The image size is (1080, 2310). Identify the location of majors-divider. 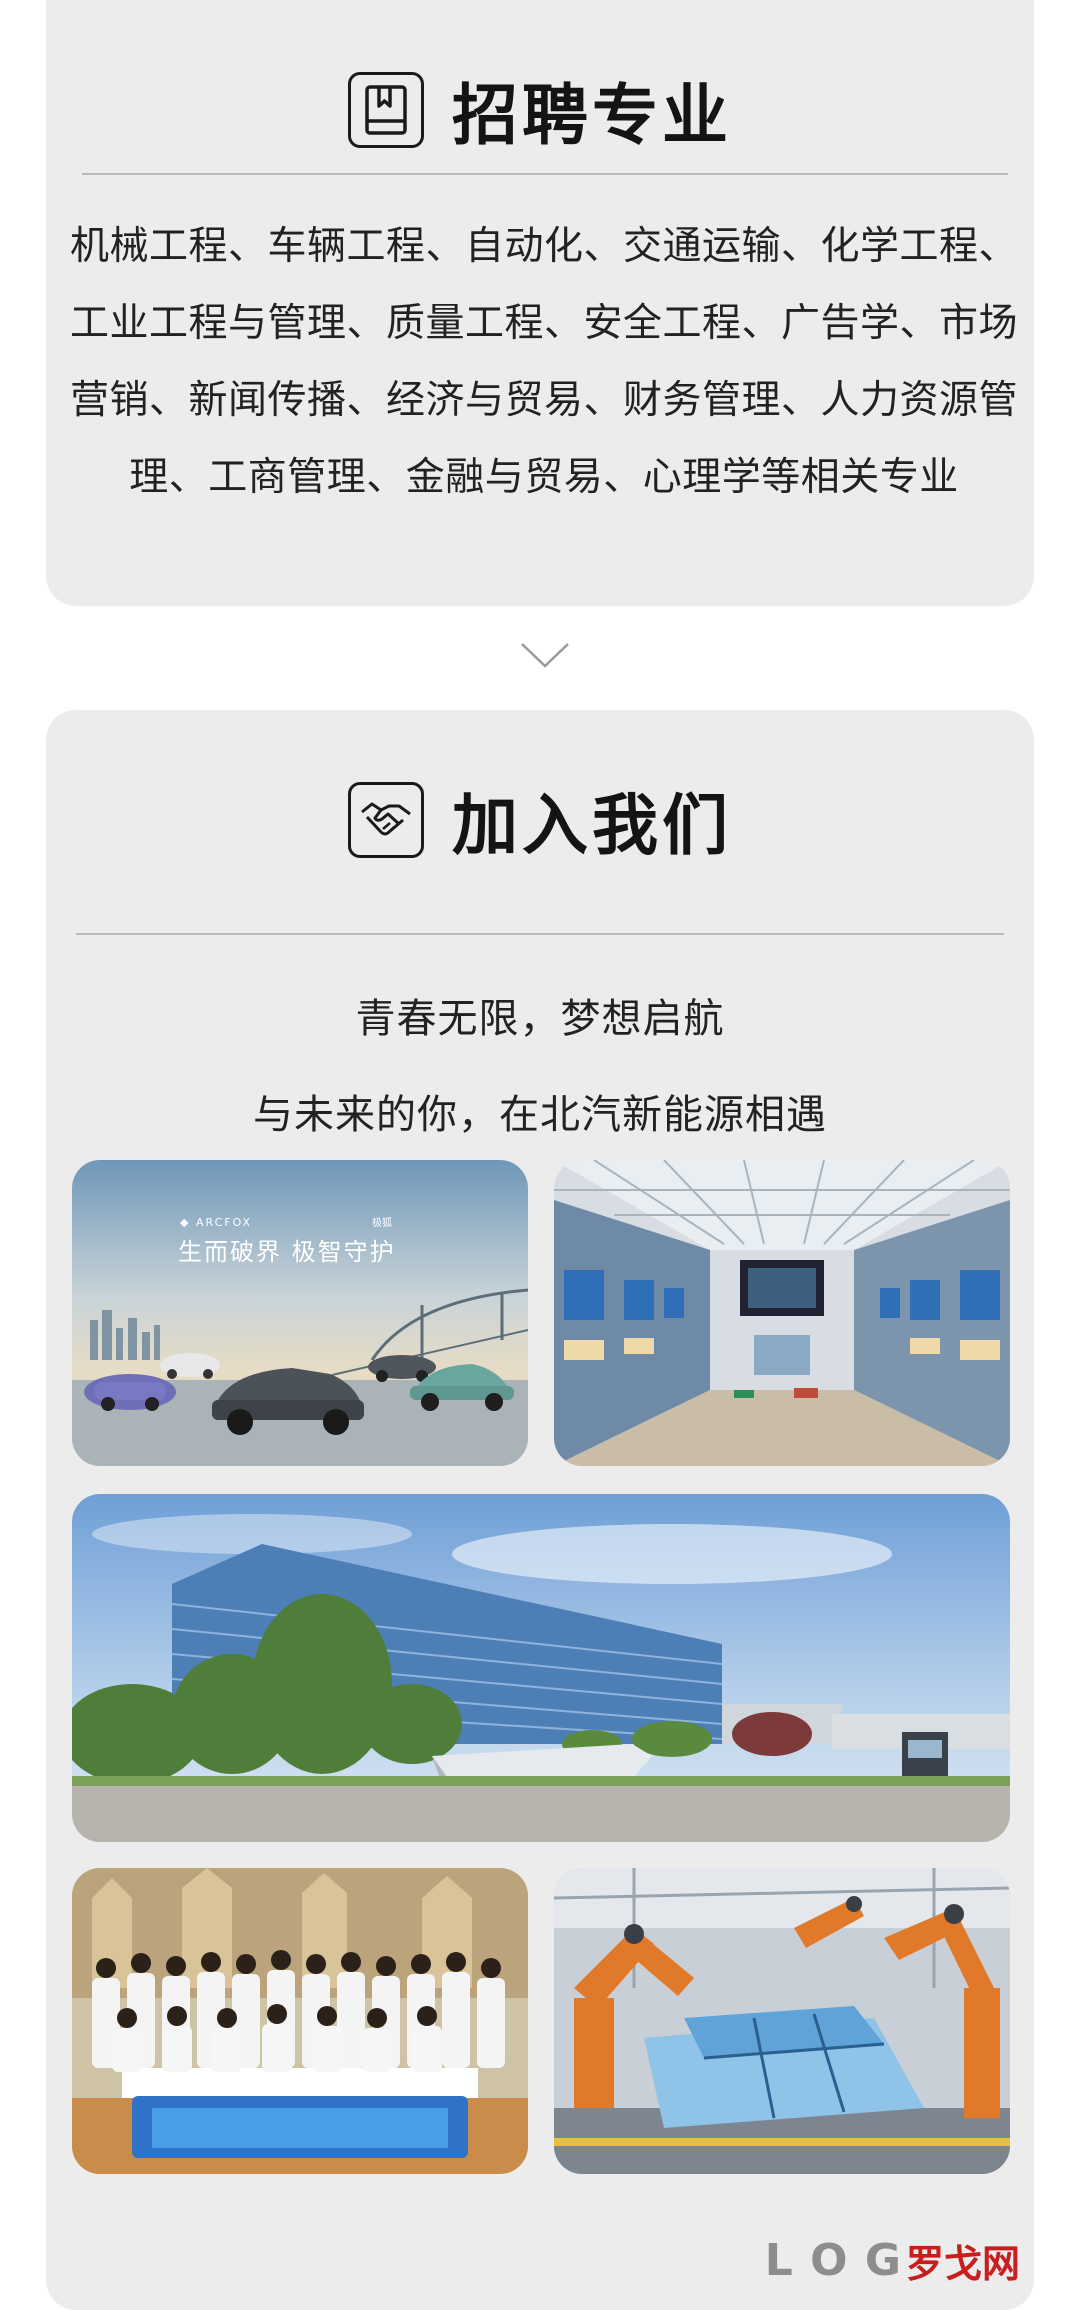
(545, 174).